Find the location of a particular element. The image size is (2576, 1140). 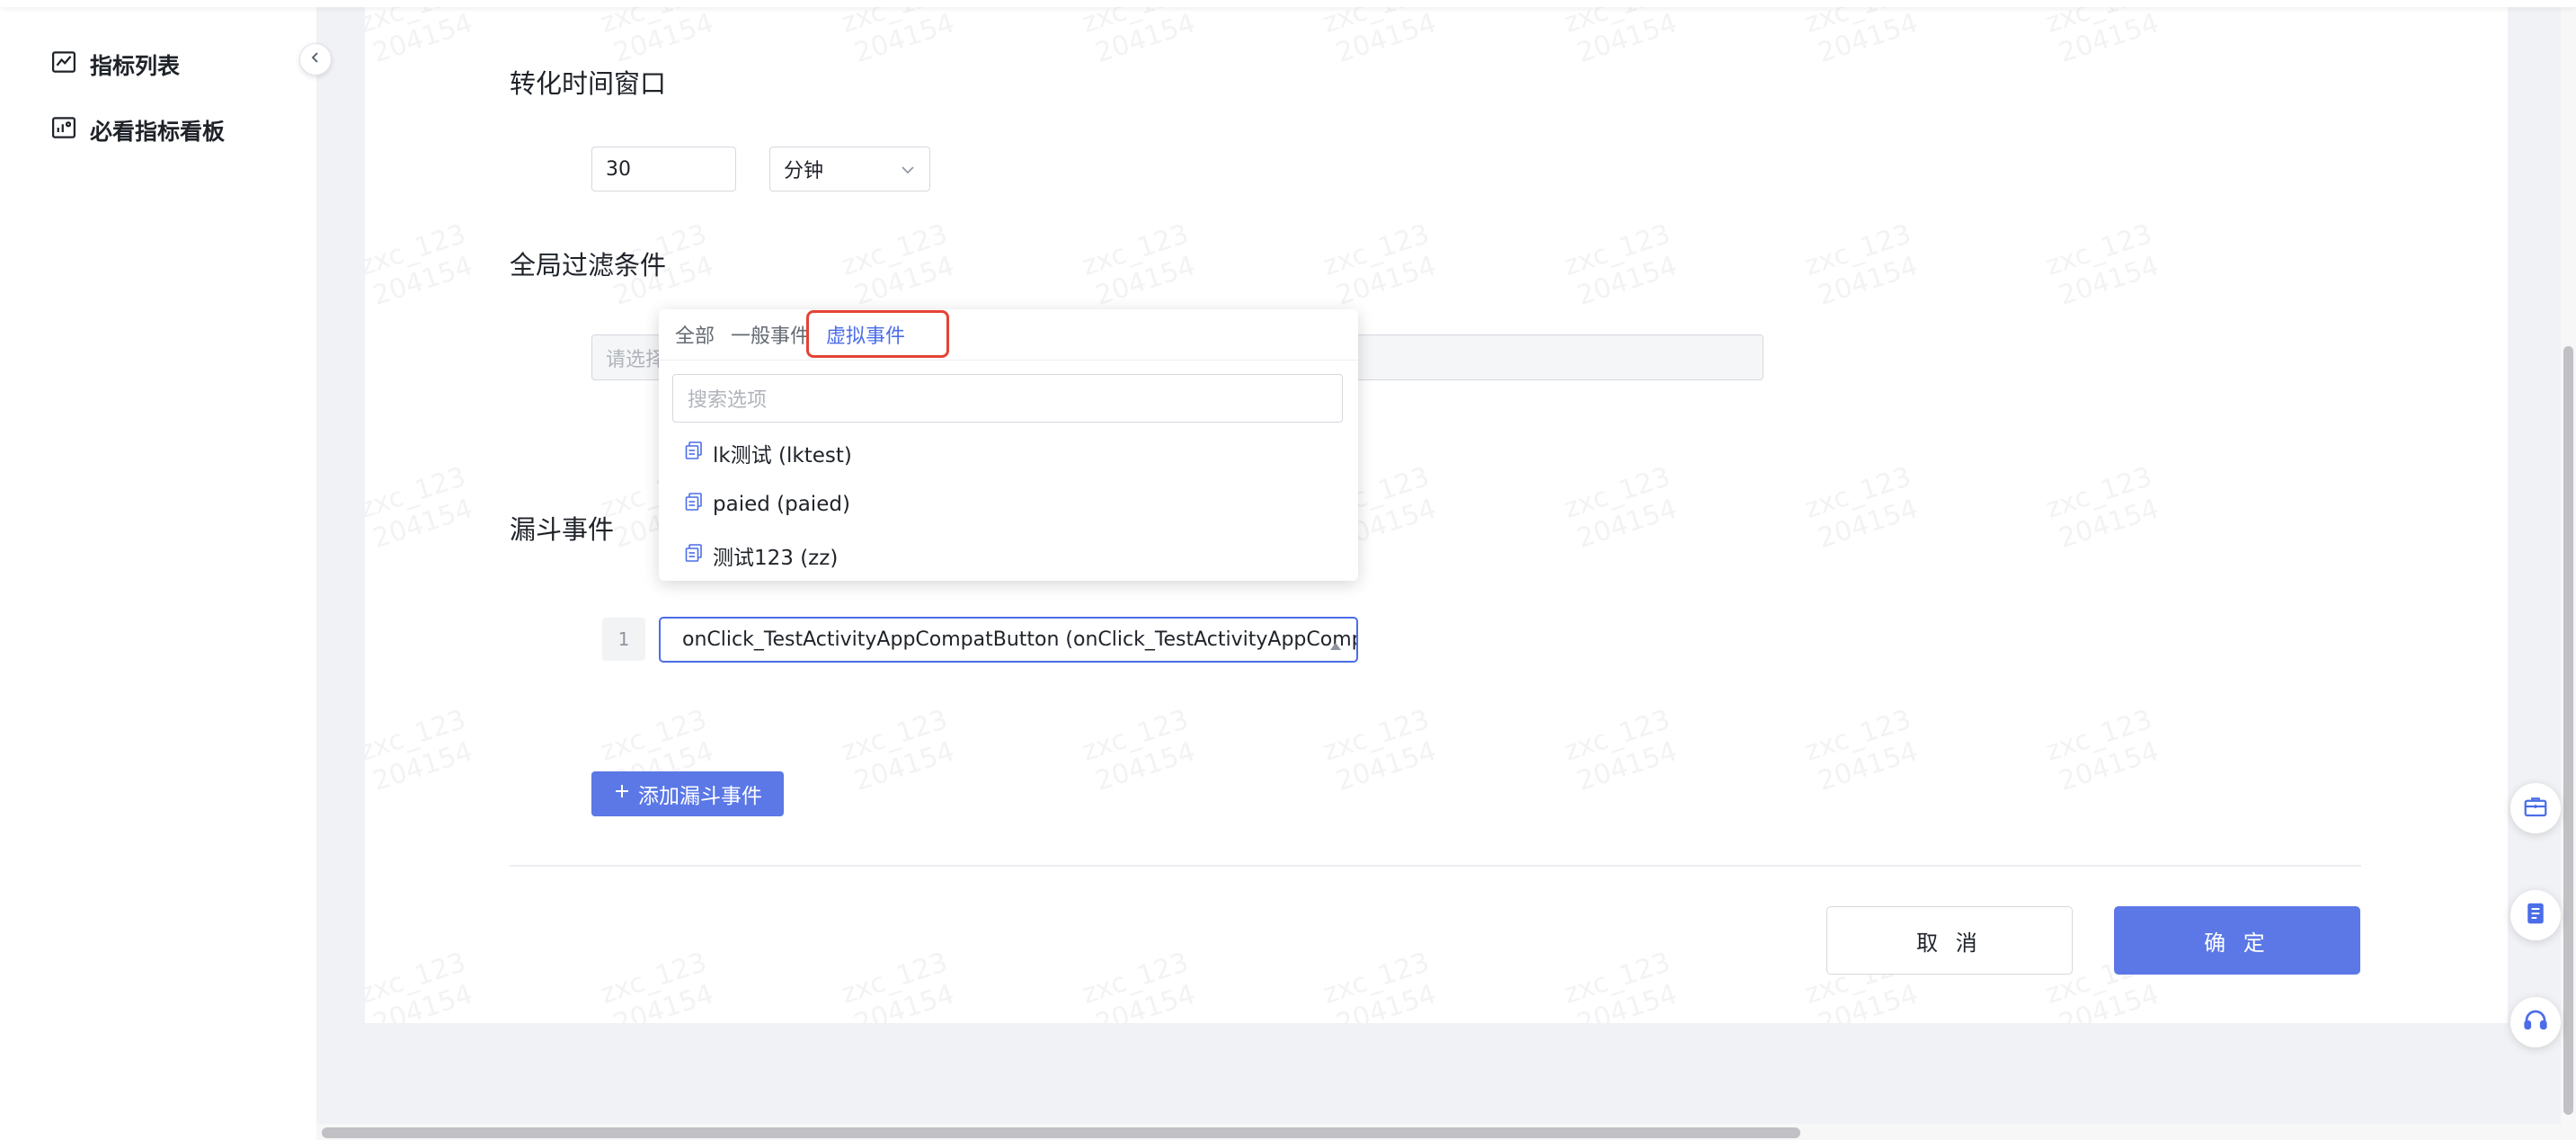

dropdown-option: lk测试 (lktest) is located at coordinates (768, 453).